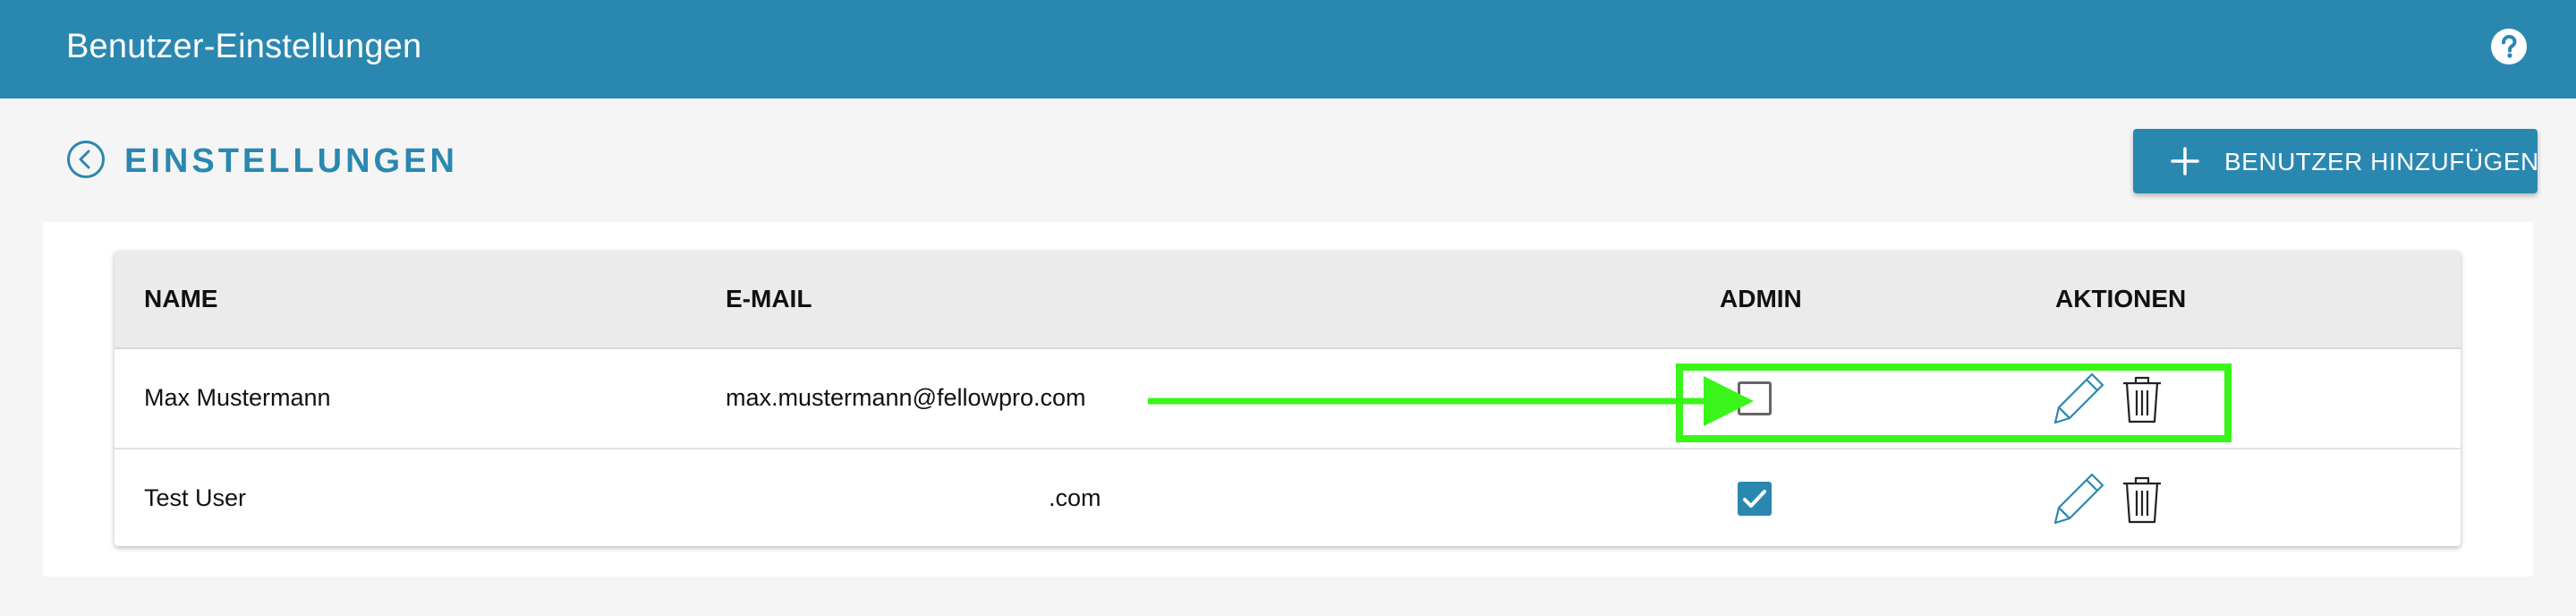  I want to click on table-header: NAME E-MAIL ADMIN AKTIONEN, so click(1288, 300).